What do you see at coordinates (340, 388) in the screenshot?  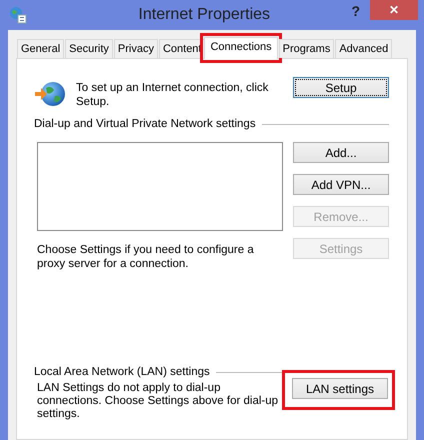 I see `lan-settings-button: LAN settings` at bounding box center [340, 388].